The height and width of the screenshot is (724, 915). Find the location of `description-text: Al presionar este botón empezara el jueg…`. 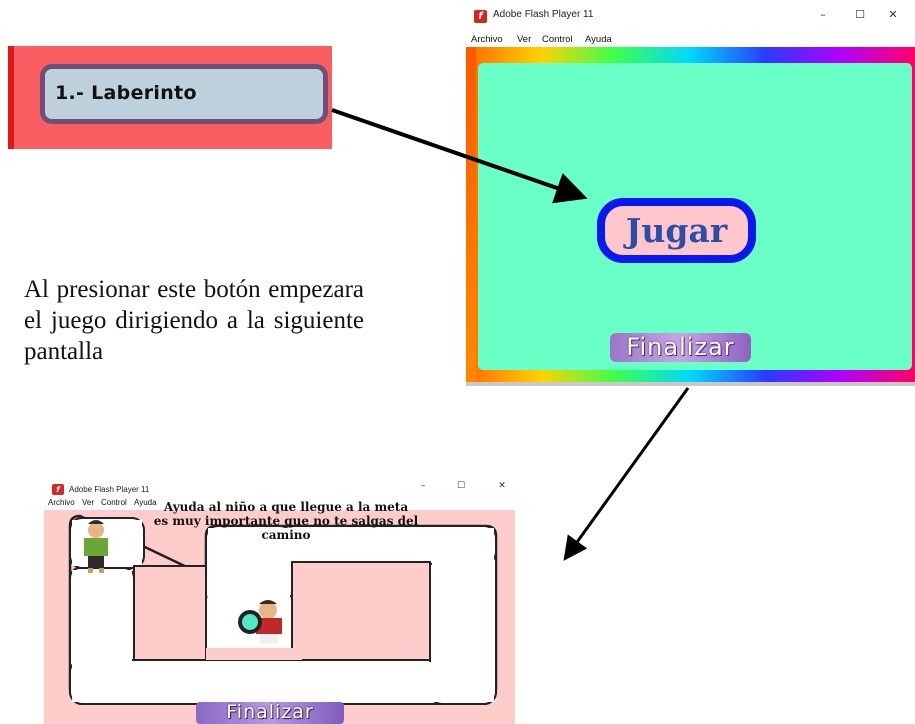

description-text: Al presionar este botón empezara el jueg… is located at coordinates (194, 320).